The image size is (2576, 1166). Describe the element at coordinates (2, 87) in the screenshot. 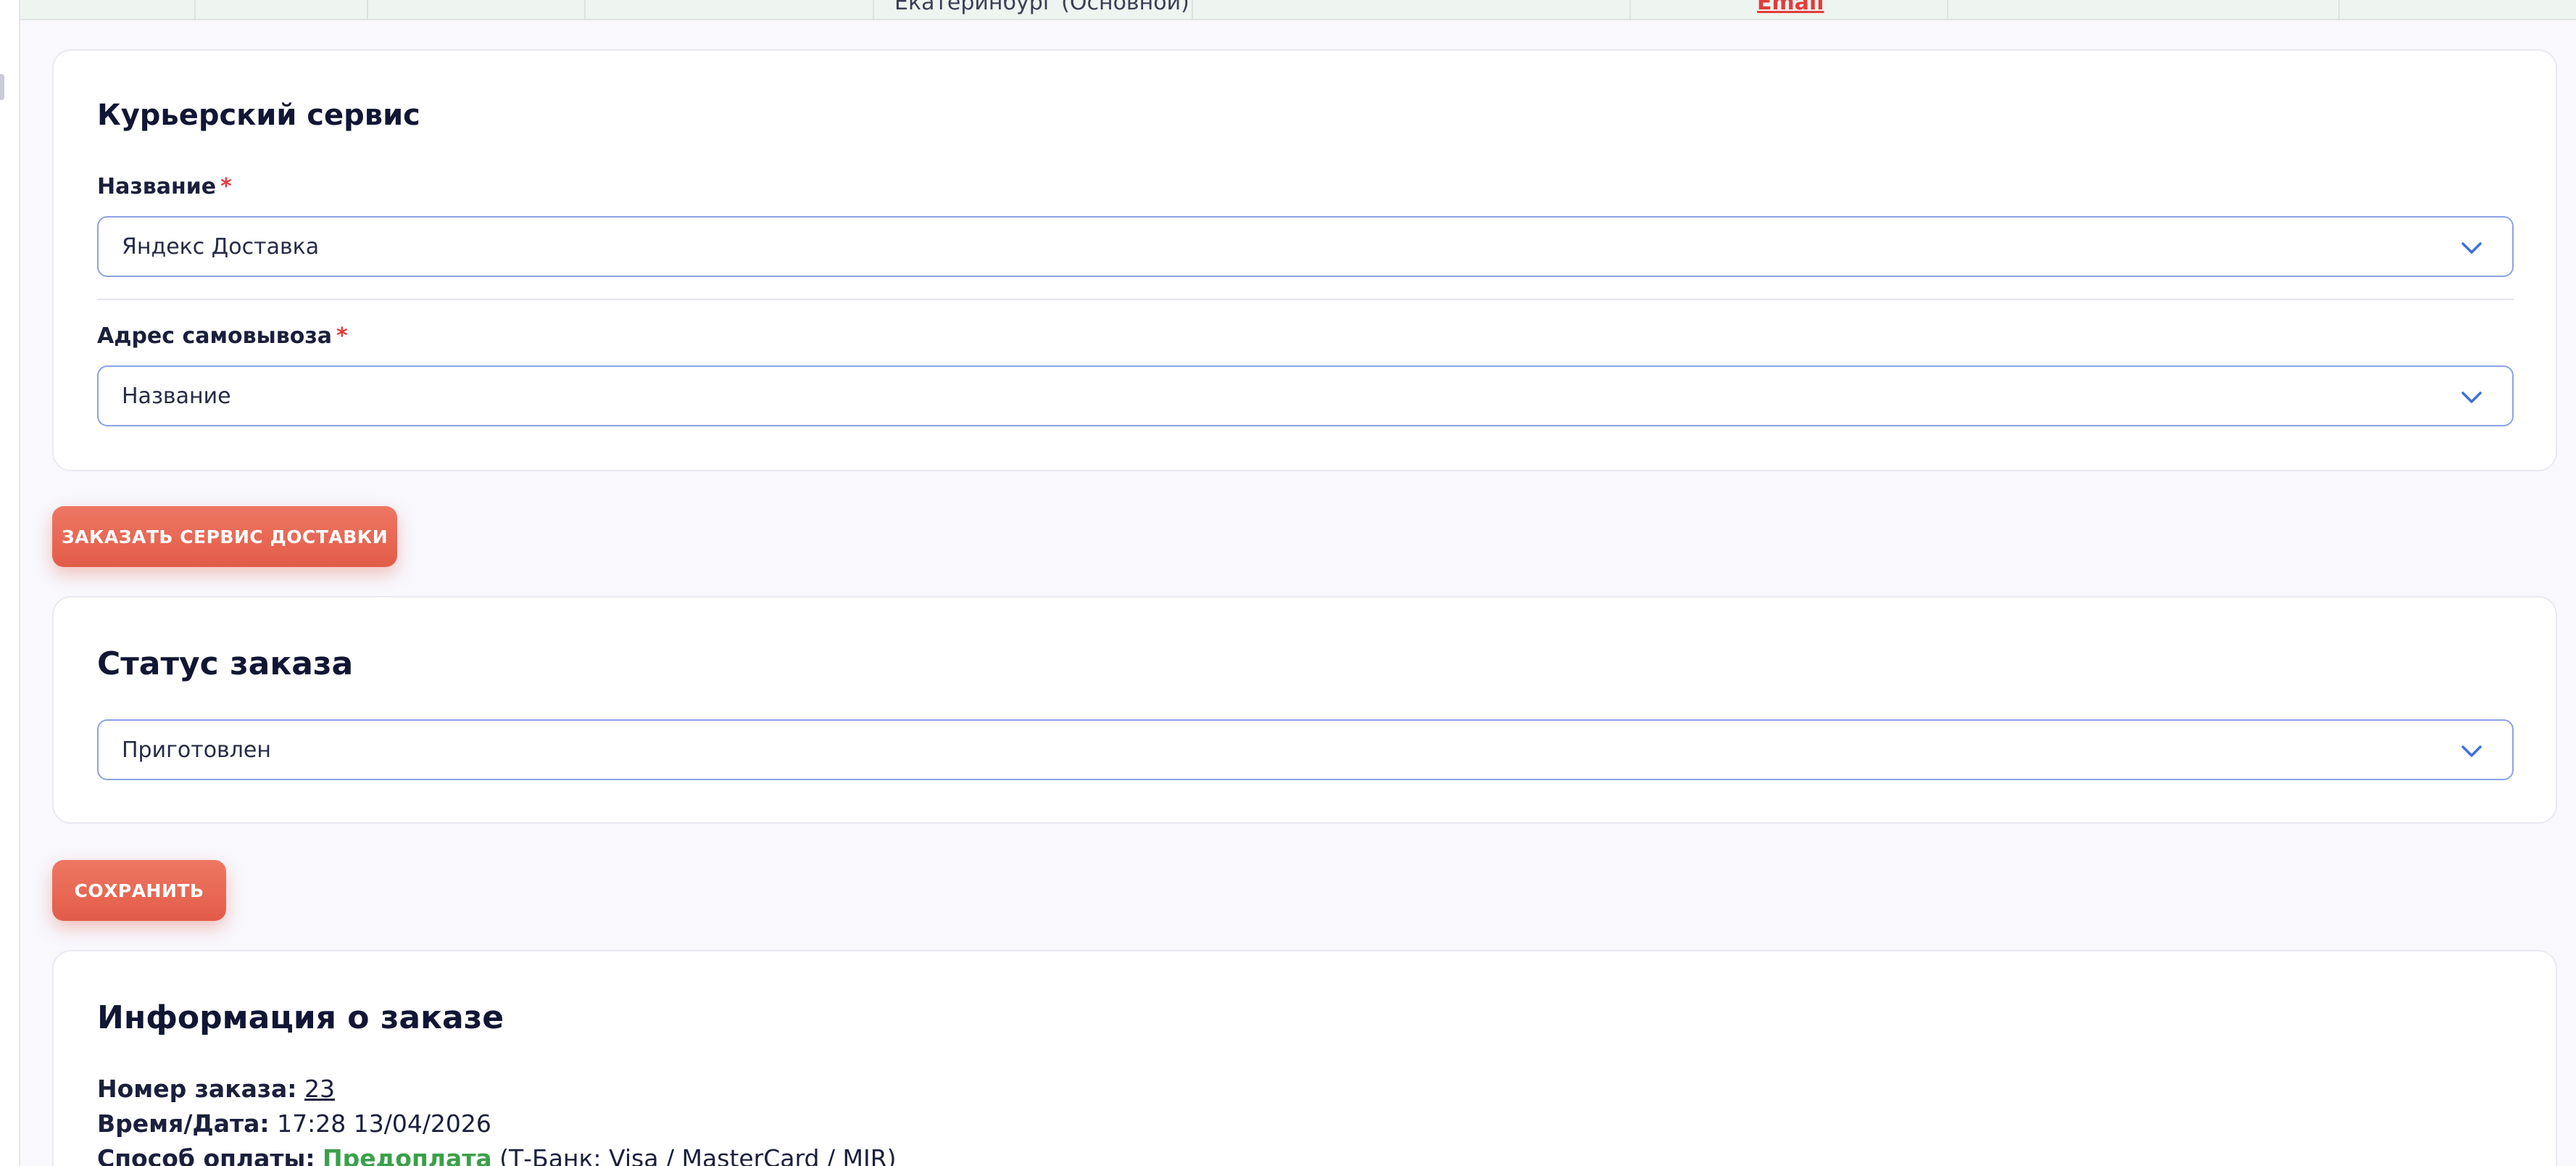

I see `sidebar-toggle-handle` at that location.